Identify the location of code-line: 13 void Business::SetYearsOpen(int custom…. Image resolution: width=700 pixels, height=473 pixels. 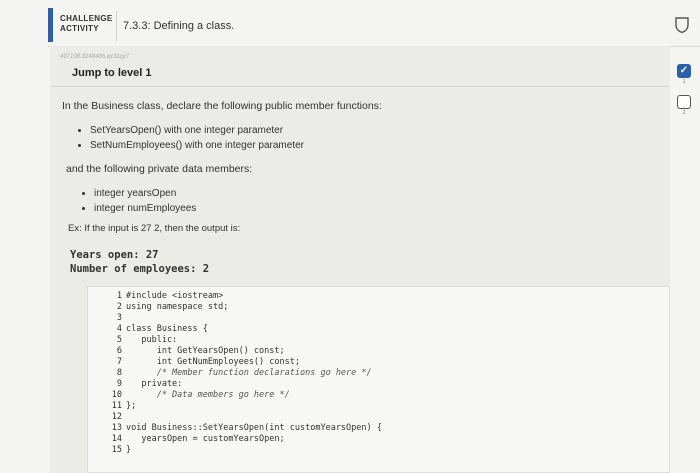
(235, 428).